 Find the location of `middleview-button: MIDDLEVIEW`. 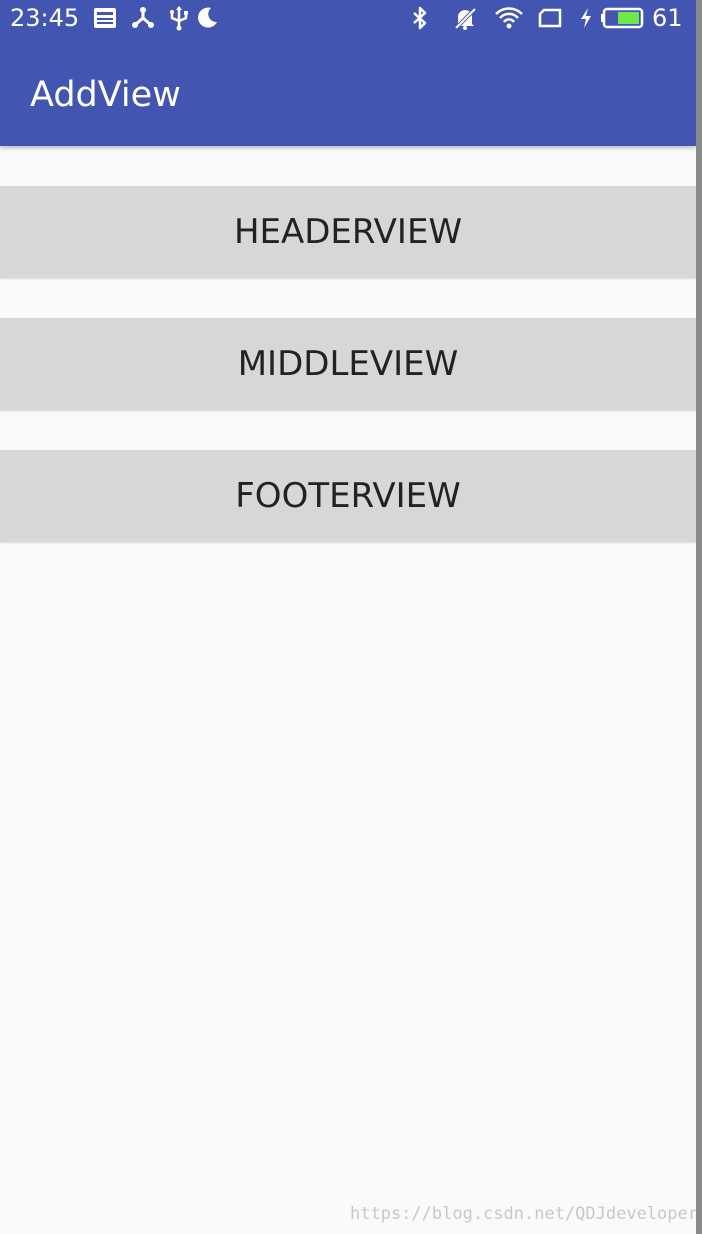

middleview-button: MIDDLEVIEW is located at coordinates (348, 364).